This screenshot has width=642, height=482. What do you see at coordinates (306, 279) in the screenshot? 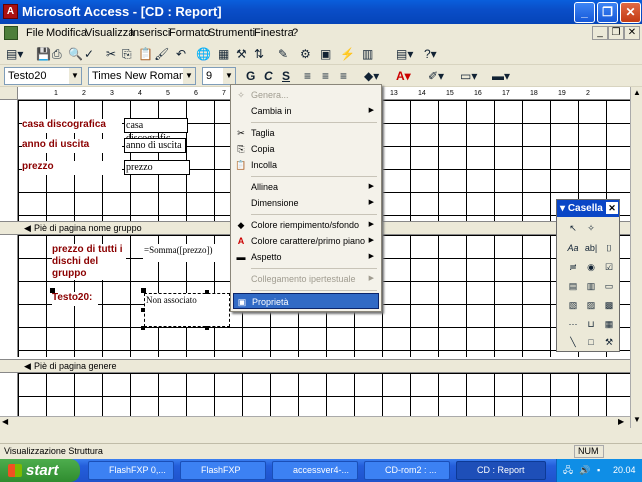
I see `menu-item-collegamento: Collegamento ipertestuale ▶` at bounding box center [306, 279].